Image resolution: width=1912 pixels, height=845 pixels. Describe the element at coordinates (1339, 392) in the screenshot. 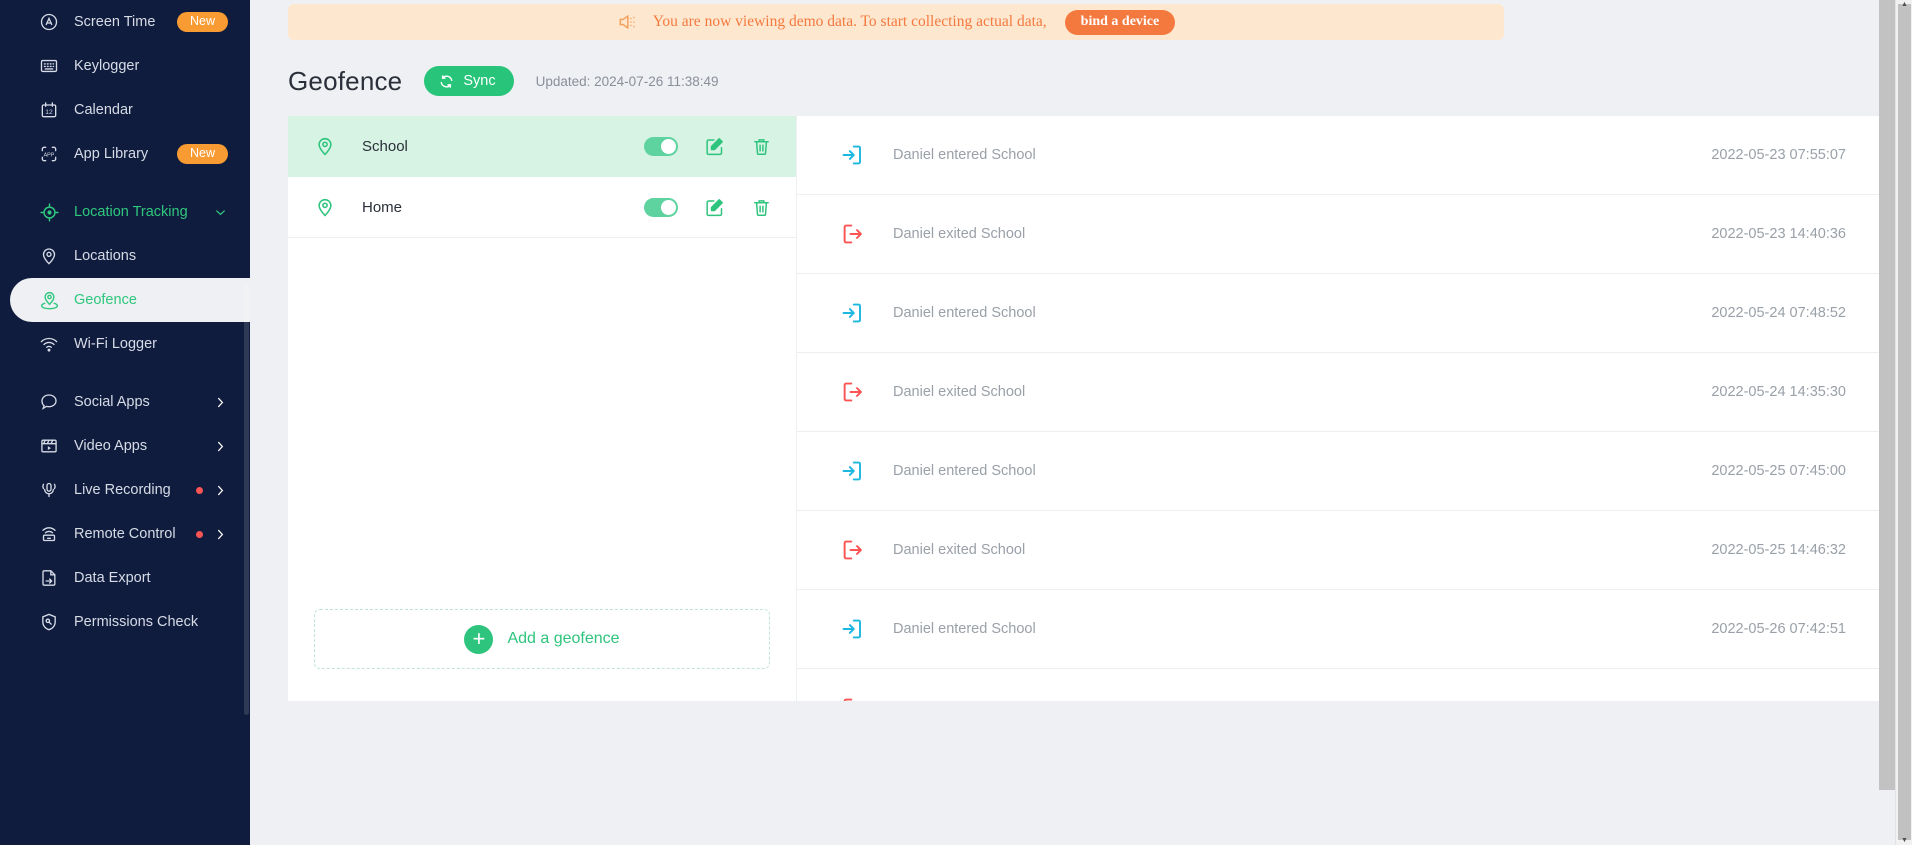

I see `event-row: Daniel exited School 2022-05-24 14:35:30` at that location.